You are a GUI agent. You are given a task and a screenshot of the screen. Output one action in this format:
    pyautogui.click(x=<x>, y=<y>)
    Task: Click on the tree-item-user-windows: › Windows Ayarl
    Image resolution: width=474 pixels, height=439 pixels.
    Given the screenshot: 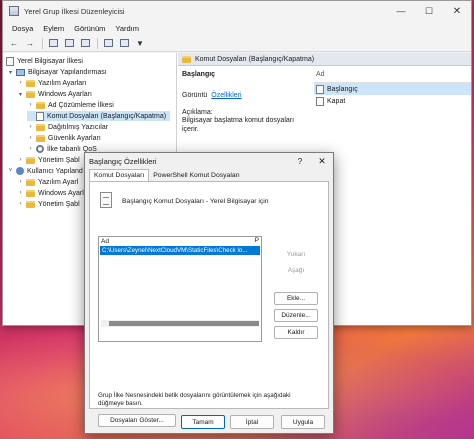 What is the action you would take?
    pyautogui.click(x=50, y=193)
    